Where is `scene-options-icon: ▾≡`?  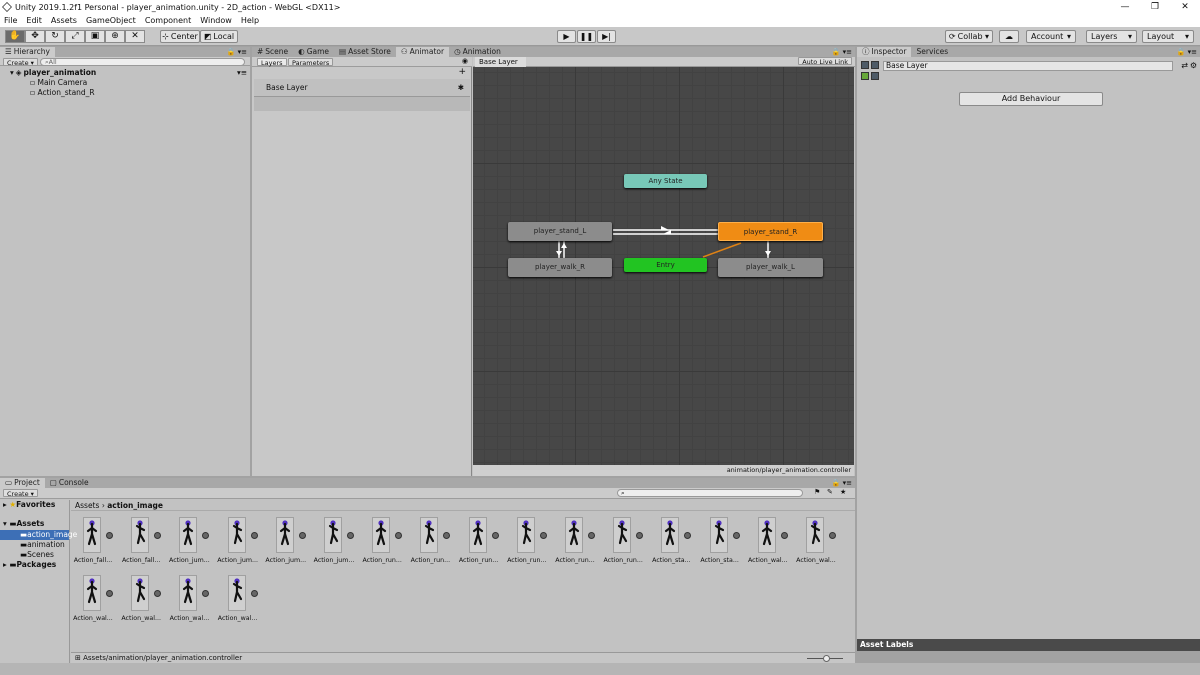
scene-options-icon: ▾≡ is located at coordinates (242, 73).